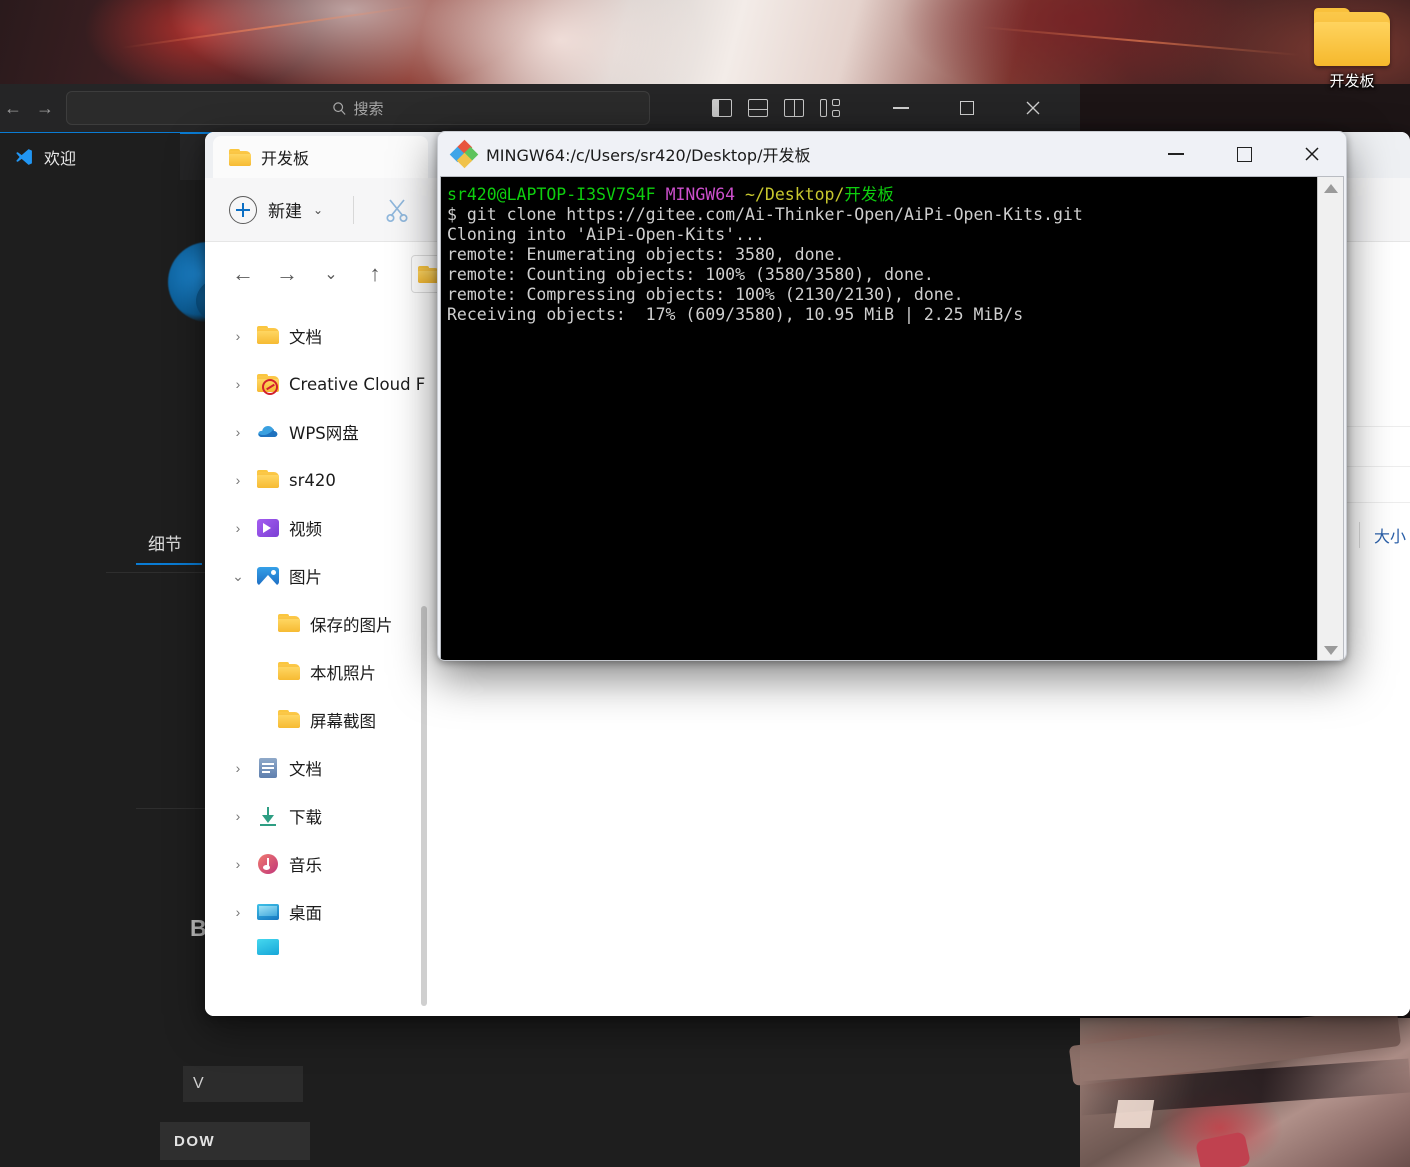  Describe the element at coordinates (243, 274) in the screenshot. I see `back-button: ←` at that location.